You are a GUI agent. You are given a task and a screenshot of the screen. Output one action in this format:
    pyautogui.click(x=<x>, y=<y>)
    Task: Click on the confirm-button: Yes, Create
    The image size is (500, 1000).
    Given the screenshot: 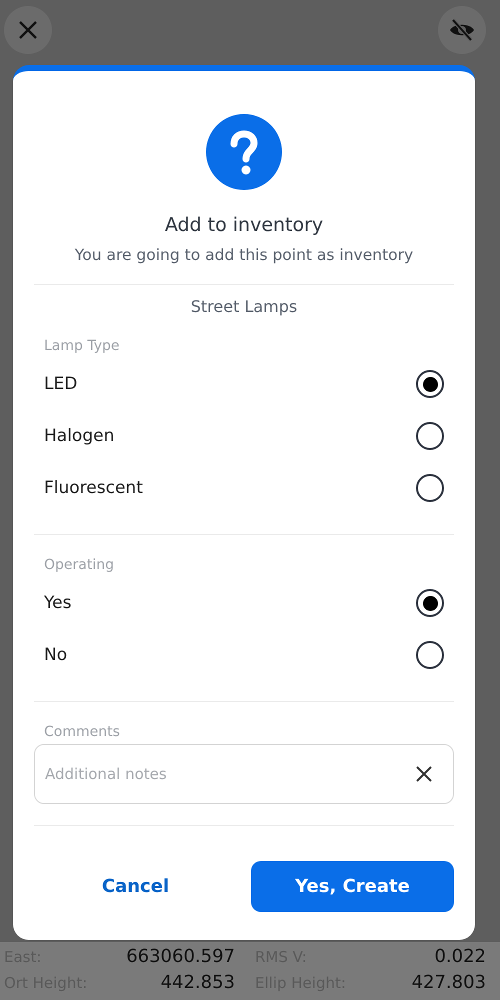 What is the action you would take?
    pyautogui.click(x=352, y=886)
    